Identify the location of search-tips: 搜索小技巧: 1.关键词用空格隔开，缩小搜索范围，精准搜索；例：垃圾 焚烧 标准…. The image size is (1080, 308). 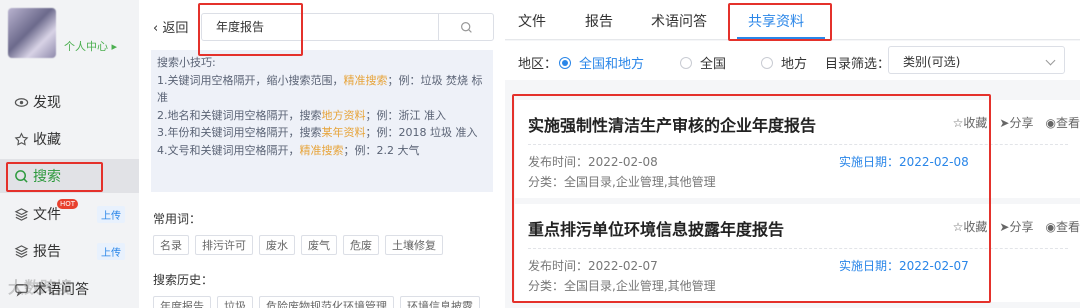
(322, 121).